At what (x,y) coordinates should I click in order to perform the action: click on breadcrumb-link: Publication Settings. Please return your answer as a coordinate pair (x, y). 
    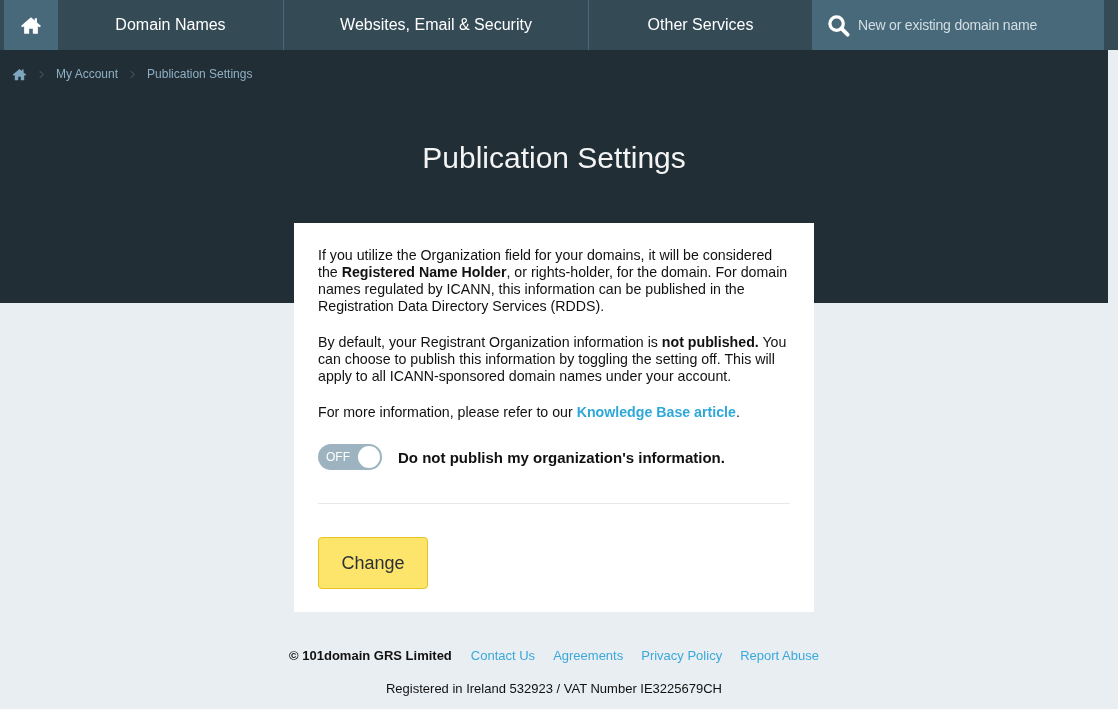
    Looking at the image, I should click on (200, 74).